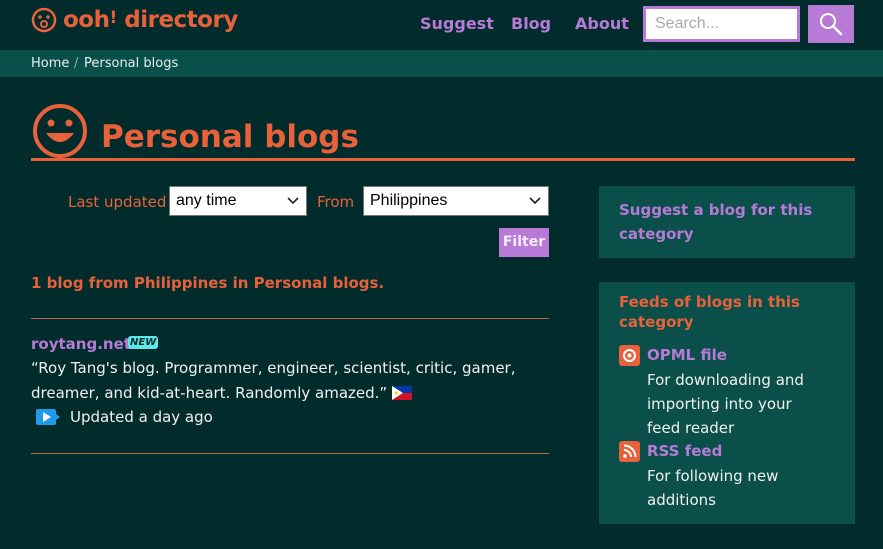 This screenshot has width=883, height=549. I want to click on updated-text: Updated a day ago, so click(141, 417).